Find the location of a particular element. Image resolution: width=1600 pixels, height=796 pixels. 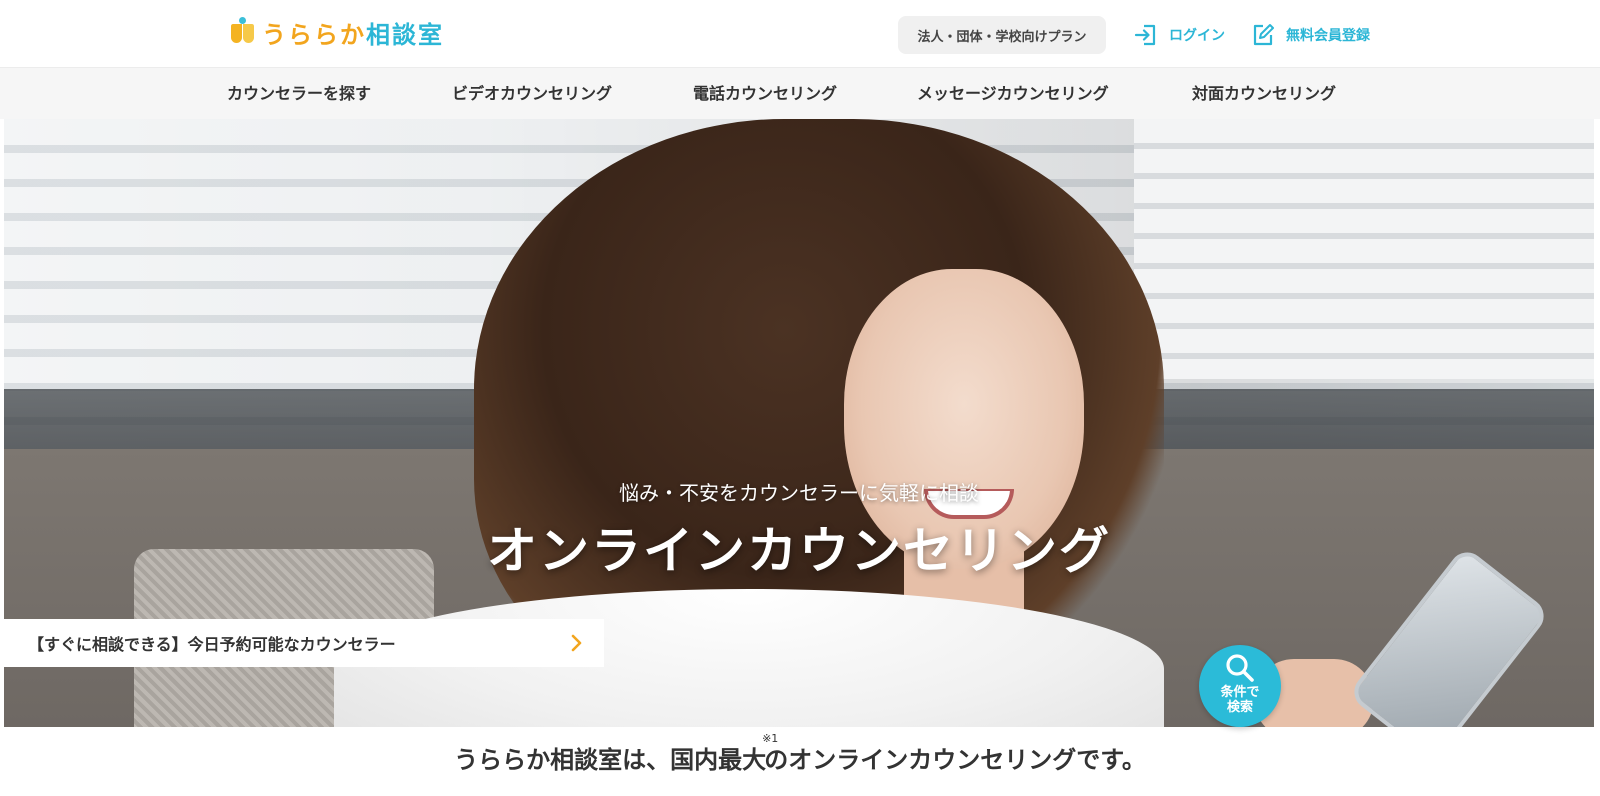

site-header: うららか相談室 法人・団体・学校向けプラン ログイン 無料会員登録 is located at coordinates (800, 33).